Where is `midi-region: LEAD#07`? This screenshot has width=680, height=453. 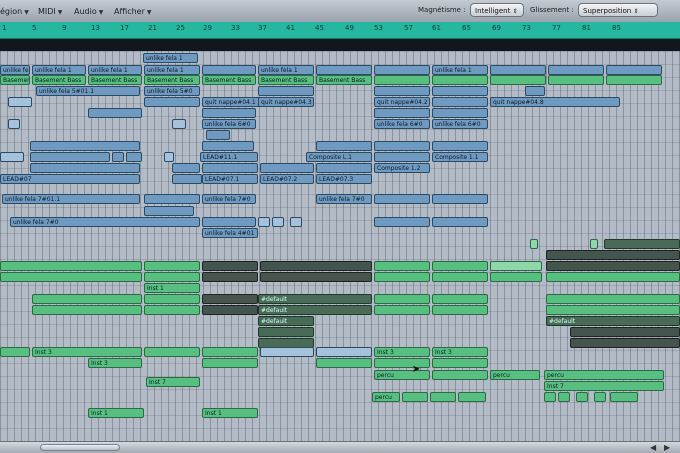 midi-region: LEAD#07 is located at coordinates (70, 179).